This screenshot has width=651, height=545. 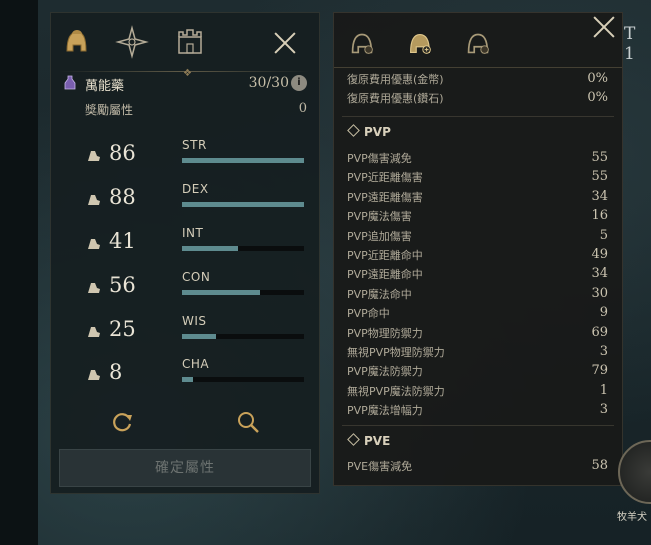 I want to click on pve-stat-row: PVE傷害減免 58, so click(x=477, y=467).